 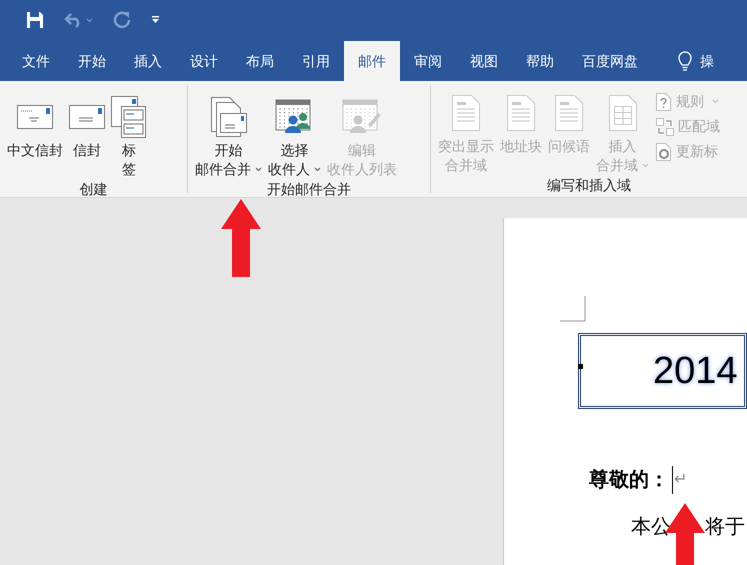 I want to click on group-label: 编写和插入域, so click(x=589, y=185).